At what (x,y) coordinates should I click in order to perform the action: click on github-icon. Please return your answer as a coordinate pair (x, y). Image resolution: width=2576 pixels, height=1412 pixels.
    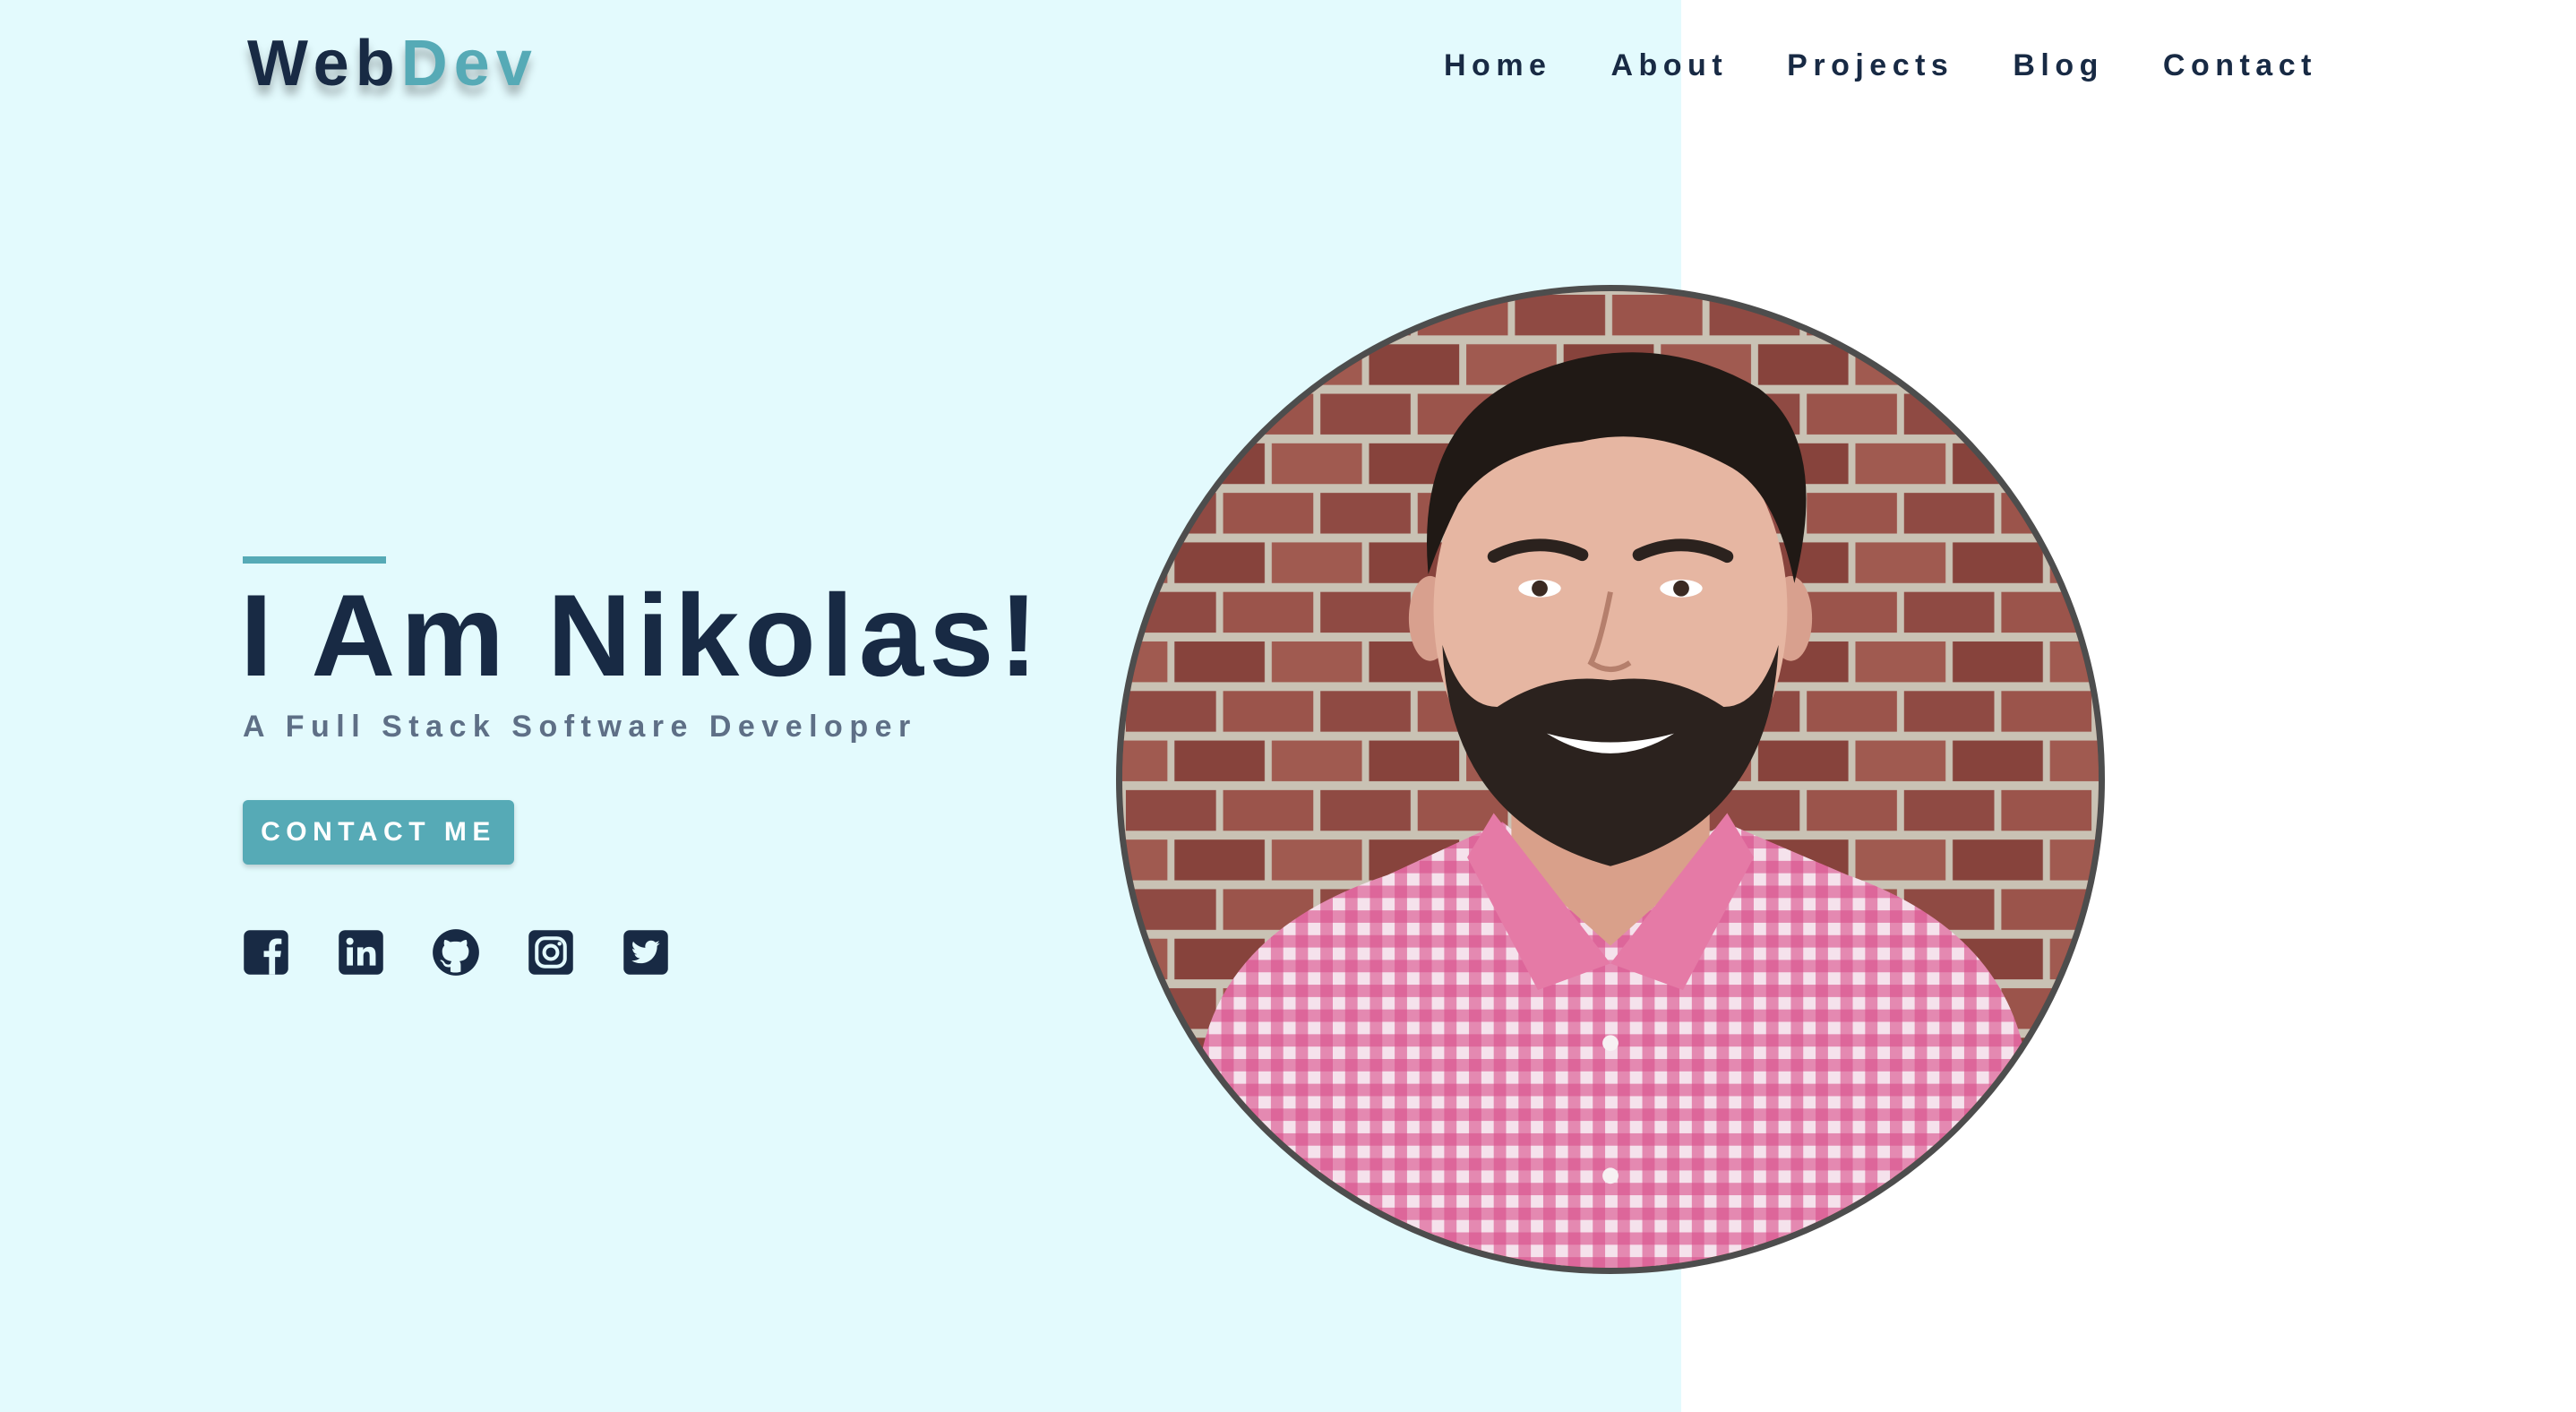
    Looking at the image, I should click on (456, 952).